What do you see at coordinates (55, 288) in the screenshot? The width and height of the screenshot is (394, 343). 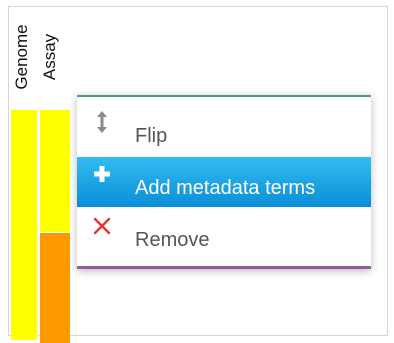 I see `assay-track-segment-orange` at bounding box center [55, 288].